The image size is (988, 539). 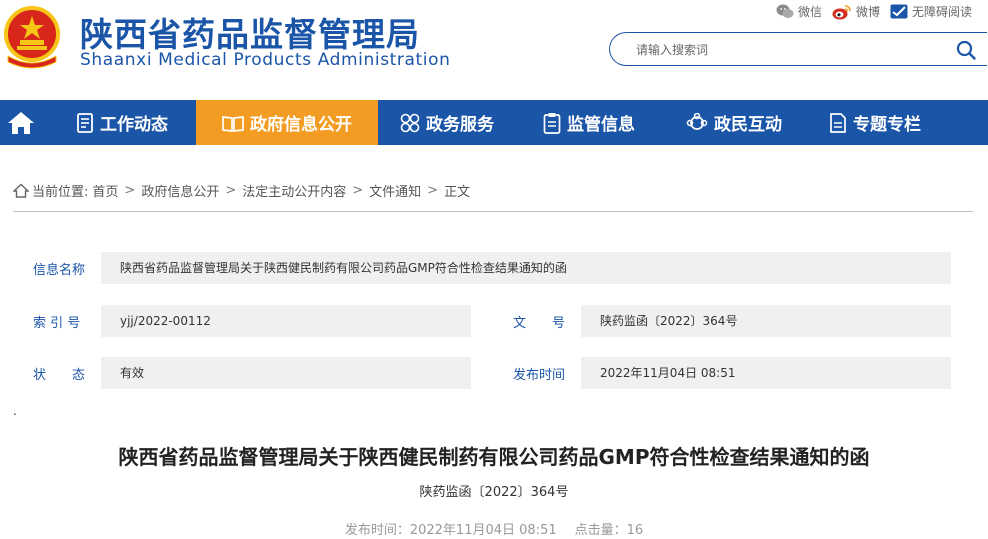 I want to click on info-status-value: 有效, so click(x=286, y=373).